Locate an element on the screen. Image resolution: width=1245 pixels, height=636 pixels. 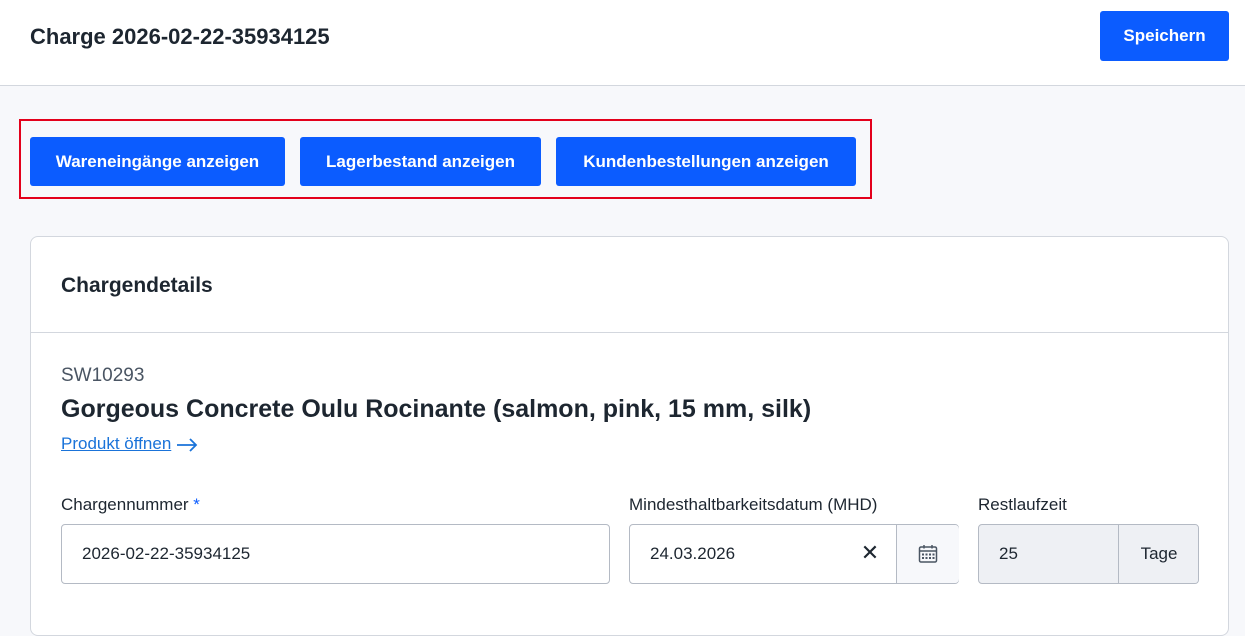
clear-date-icon: ✕ is located at coordinates (870, 553).